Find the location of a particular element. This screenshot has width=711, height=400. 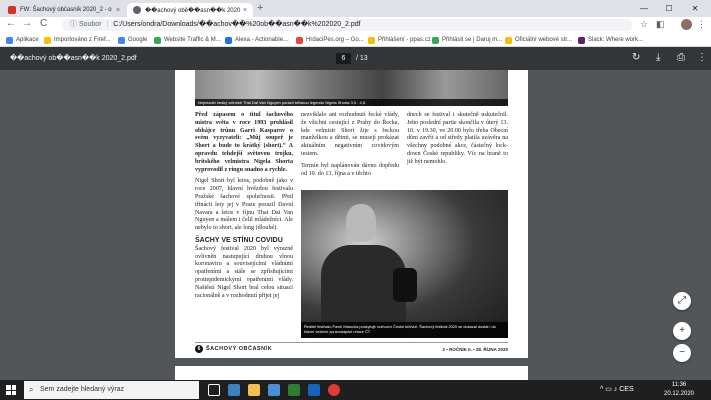

bookmark-ppas: Přihlášení - ppas.cz is located at coordinates (399, 40).